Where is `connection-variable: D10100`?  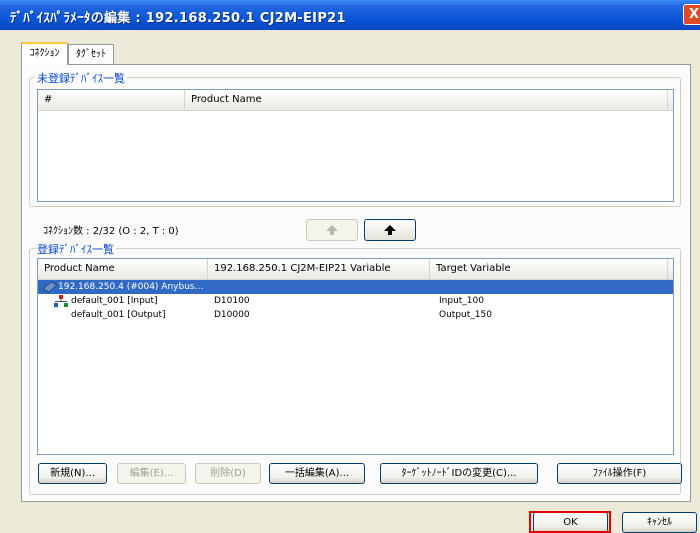
connection-variable: D10100 is located at coordinates (232, 301).